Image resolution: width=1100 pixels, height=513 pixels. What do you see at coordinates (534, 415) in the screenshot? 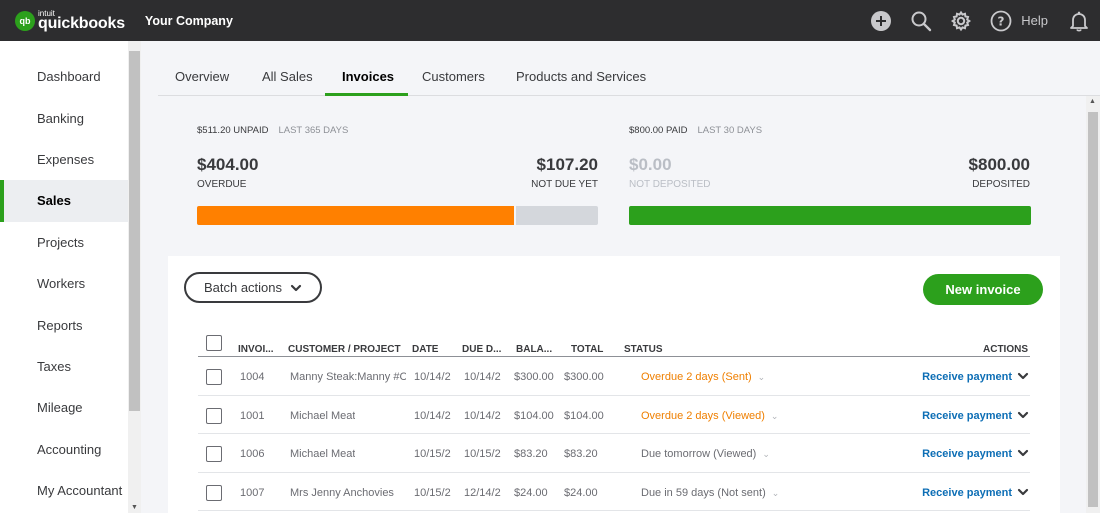
I see `cell-balance: $104.00` at bounding box center [534, 415].